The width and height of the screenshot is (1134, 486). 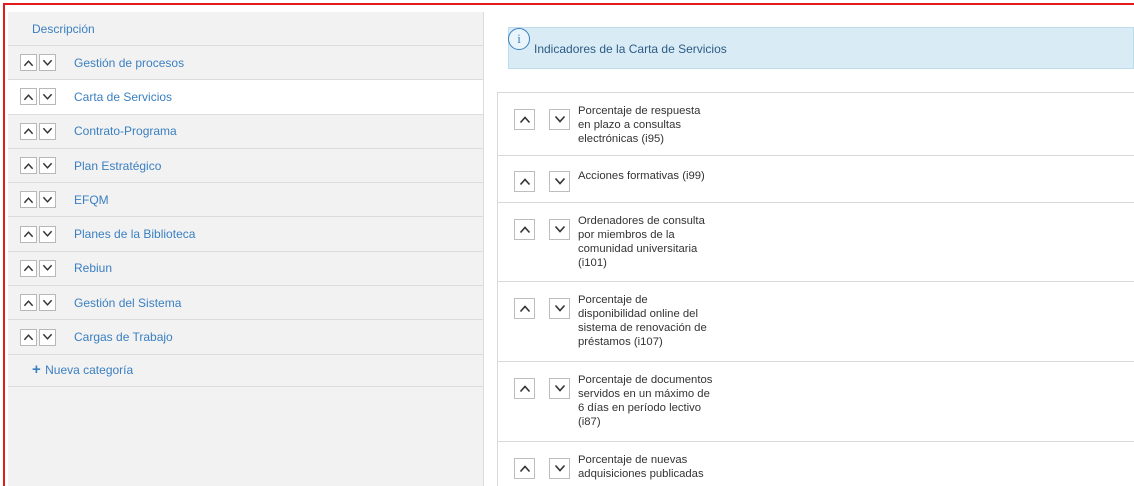 What do you see at coordinates (245, 97) in the screenshot?
I see `category-item: Carta de Servicios` at bounding box center [245, 97].